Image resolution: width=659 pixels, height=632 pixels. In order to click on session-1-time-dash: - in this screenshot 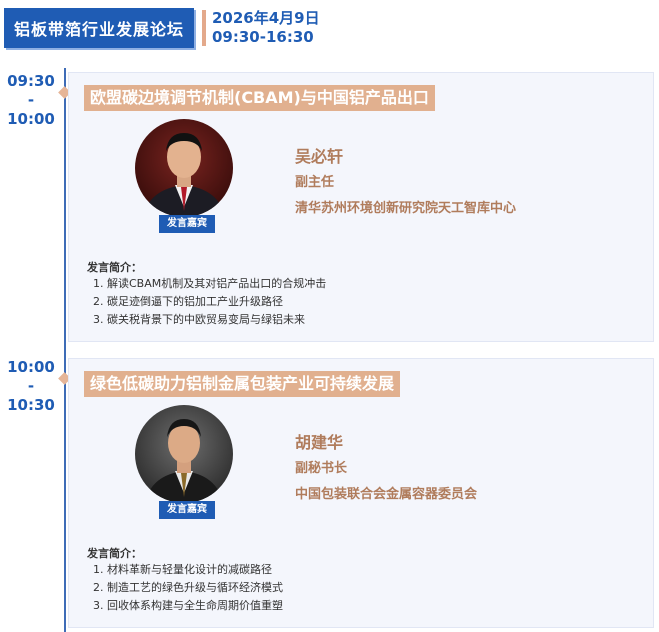, I will do `click(31, 100)`.